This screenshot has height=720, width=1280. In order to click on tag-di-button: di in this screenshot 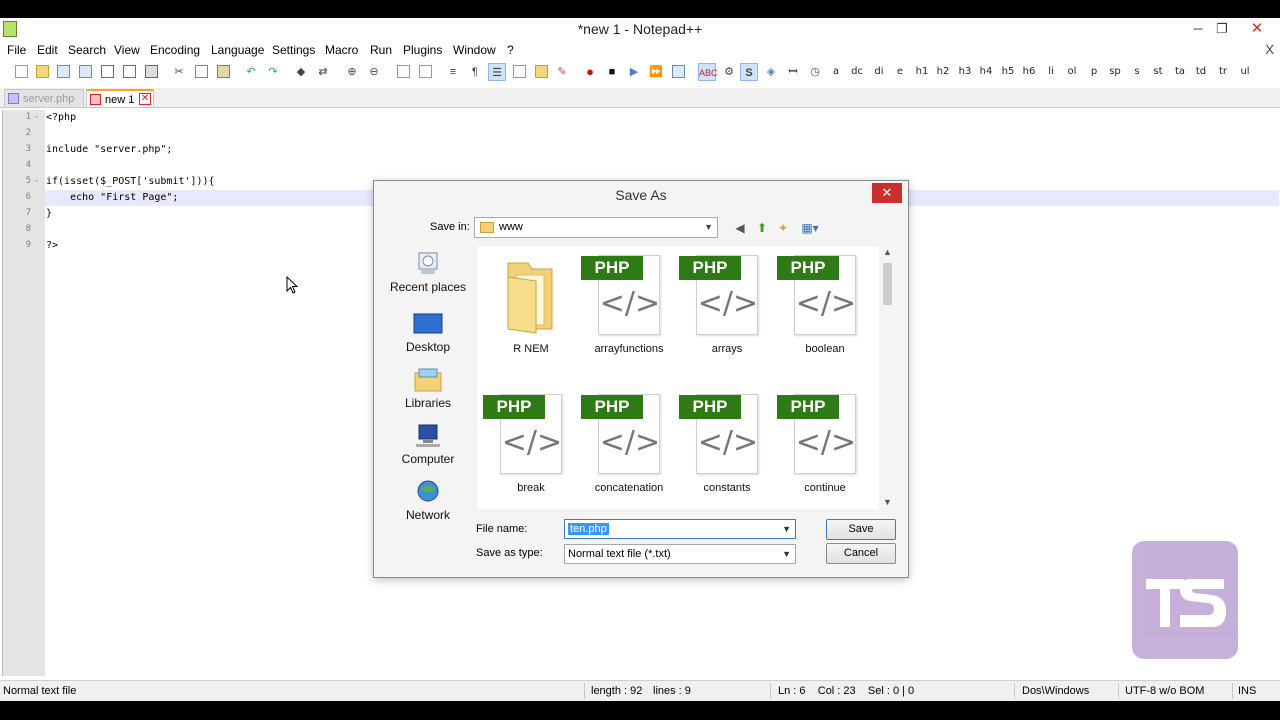, I will do `click(879, 72)`.